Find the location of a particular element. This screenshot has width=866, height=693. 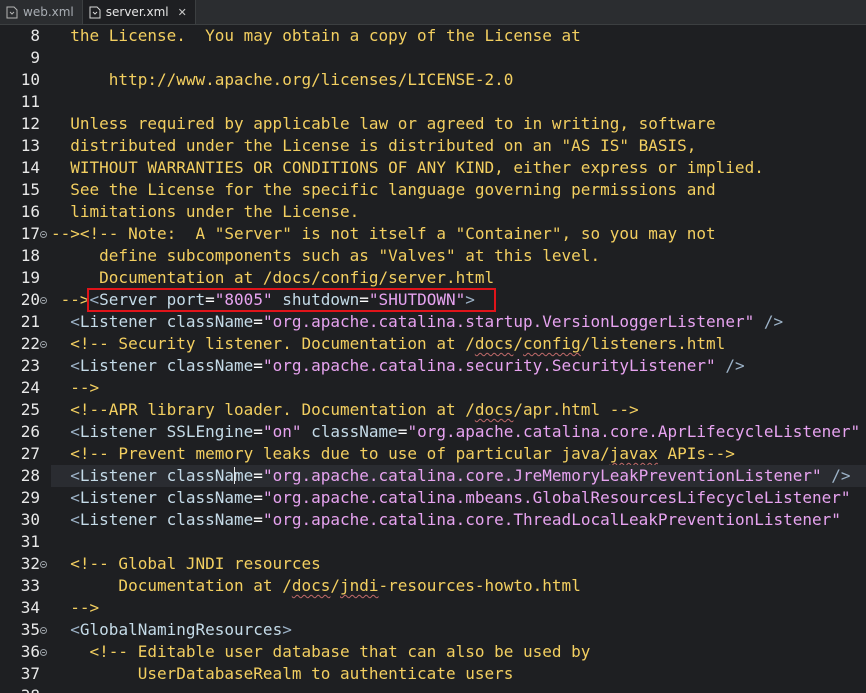

line-number: 9 is located at coordinates (35, 57).